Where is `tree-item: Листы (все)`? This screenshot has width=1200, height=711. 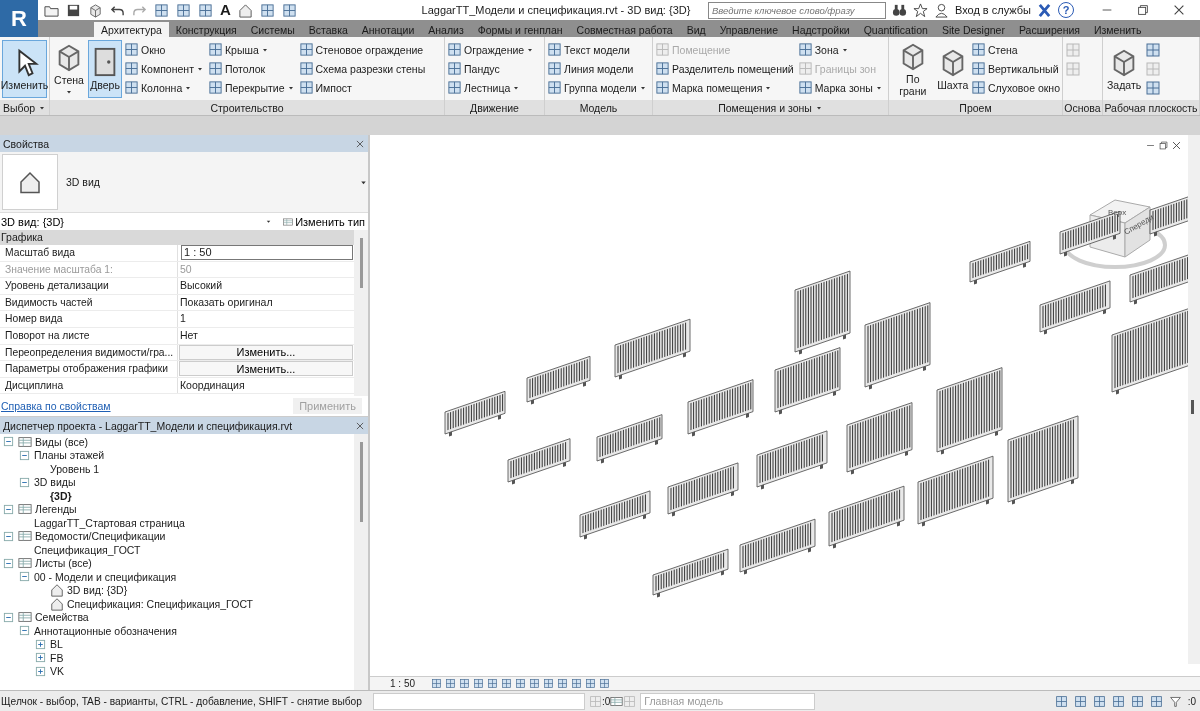
tree-item: Листы (все) is located at coordinates (63, 563).